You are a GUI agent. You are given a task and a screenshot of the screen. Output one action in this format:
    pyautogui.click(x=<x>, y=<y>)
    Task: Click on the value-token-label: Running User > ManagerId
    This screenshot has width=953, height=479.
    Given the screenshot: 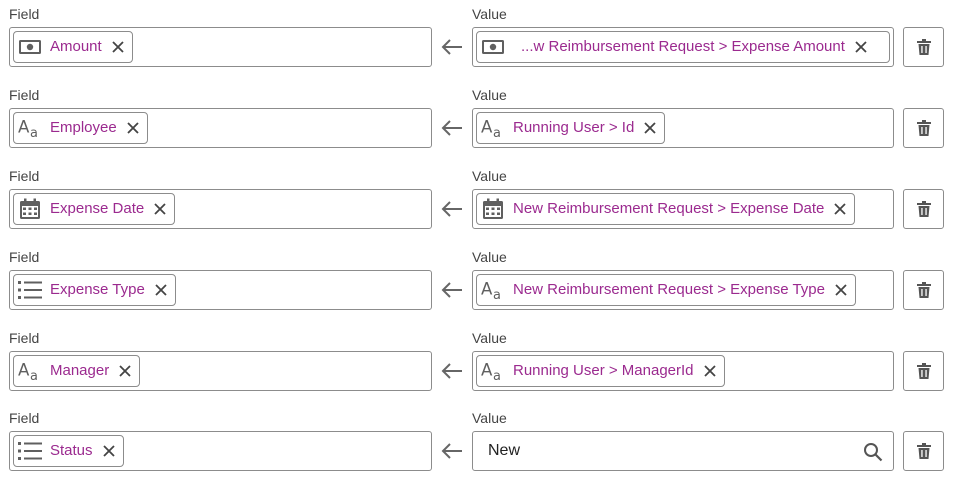 What is the action you would take?
    pyautogui.click(x=603, y=370)
    